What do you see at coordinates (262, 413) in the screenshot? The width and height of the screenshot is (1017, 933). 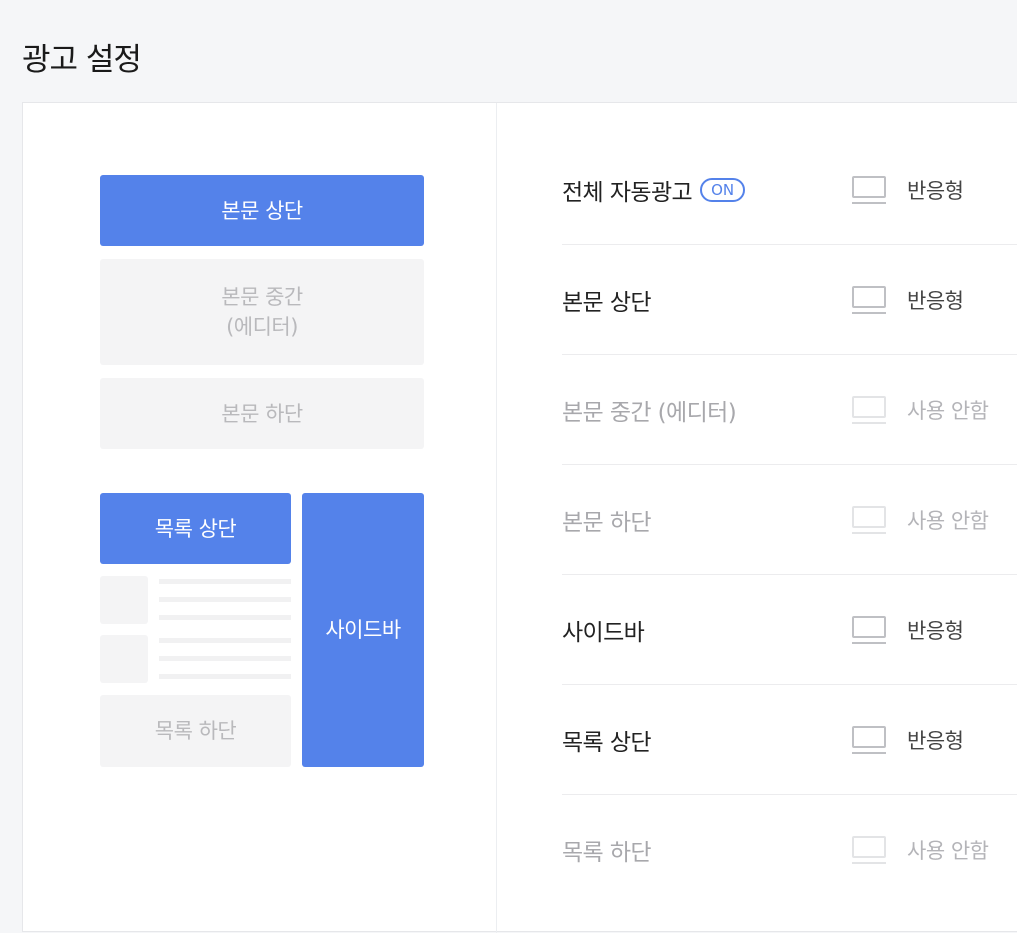 I see `preview-body-bottom: 본문 하단` at bounding box center [262, 413].